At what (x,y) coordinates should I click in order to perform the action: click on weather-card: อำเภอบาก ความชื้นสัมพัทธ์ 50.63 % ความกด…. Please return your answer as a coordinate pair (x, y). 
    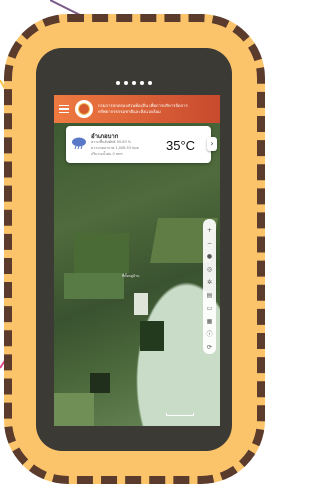
    Looking at the image, I should click on (141, 144).